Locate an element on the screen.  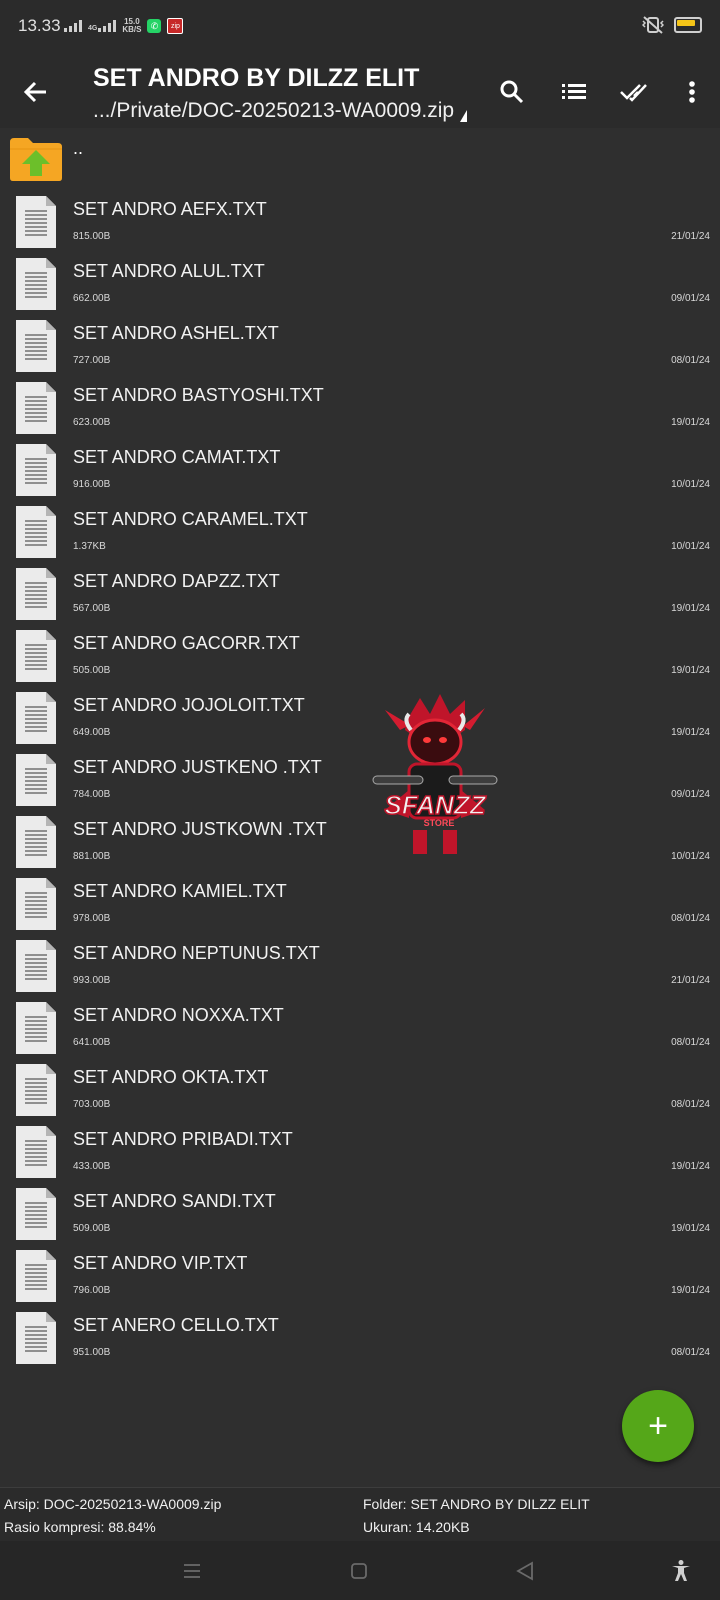
select-all-icon is located at coordinates (633, 93).